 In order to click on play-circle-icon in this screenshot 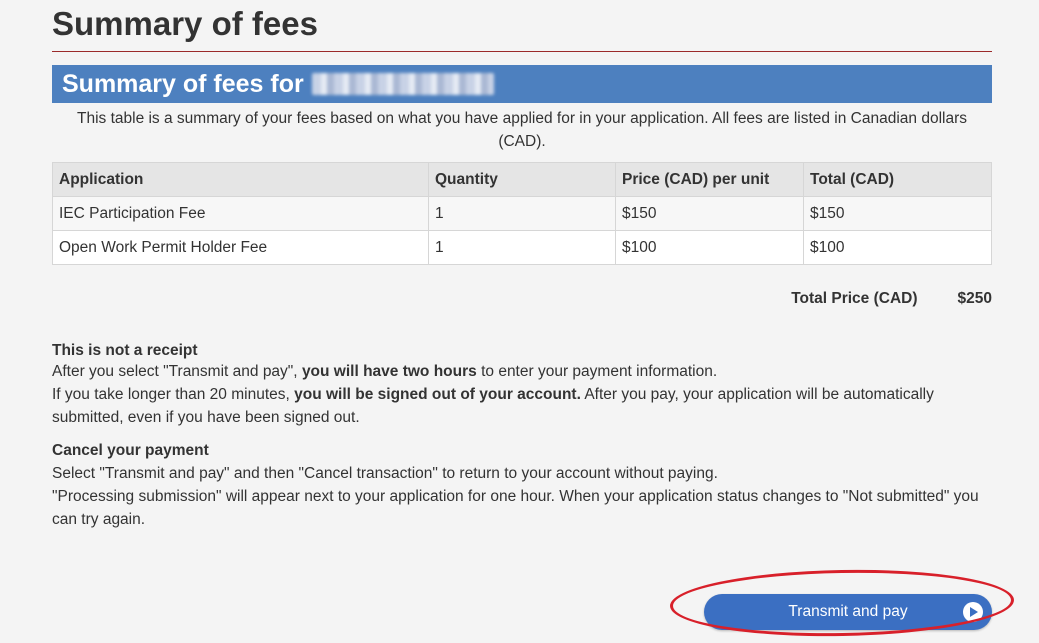, I will do `click(973, 612)`.